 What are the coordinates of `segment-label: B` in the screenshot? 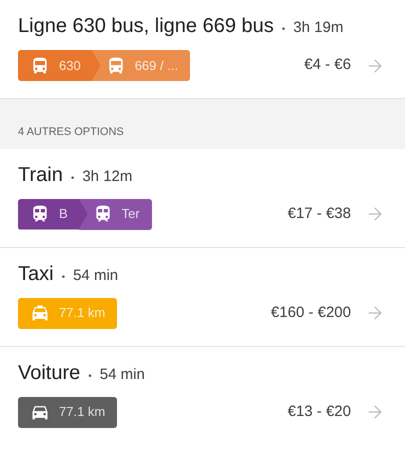 It's located at (63, 214).